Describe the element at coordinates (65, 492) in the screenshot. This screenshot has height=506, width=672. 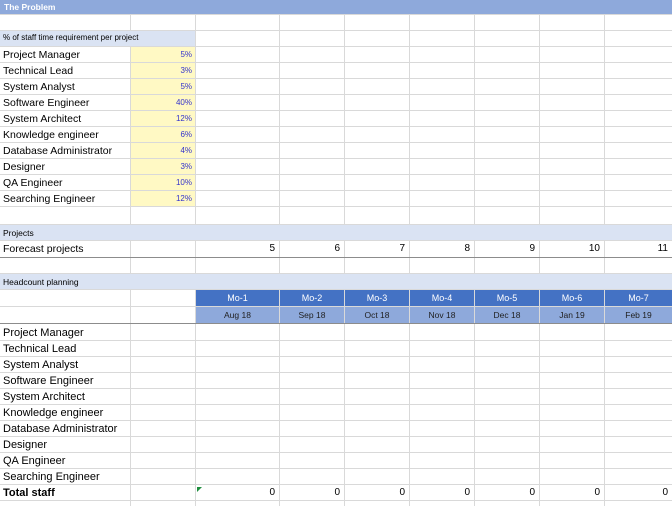
I see `total-staff-label: Total staff` at that location.